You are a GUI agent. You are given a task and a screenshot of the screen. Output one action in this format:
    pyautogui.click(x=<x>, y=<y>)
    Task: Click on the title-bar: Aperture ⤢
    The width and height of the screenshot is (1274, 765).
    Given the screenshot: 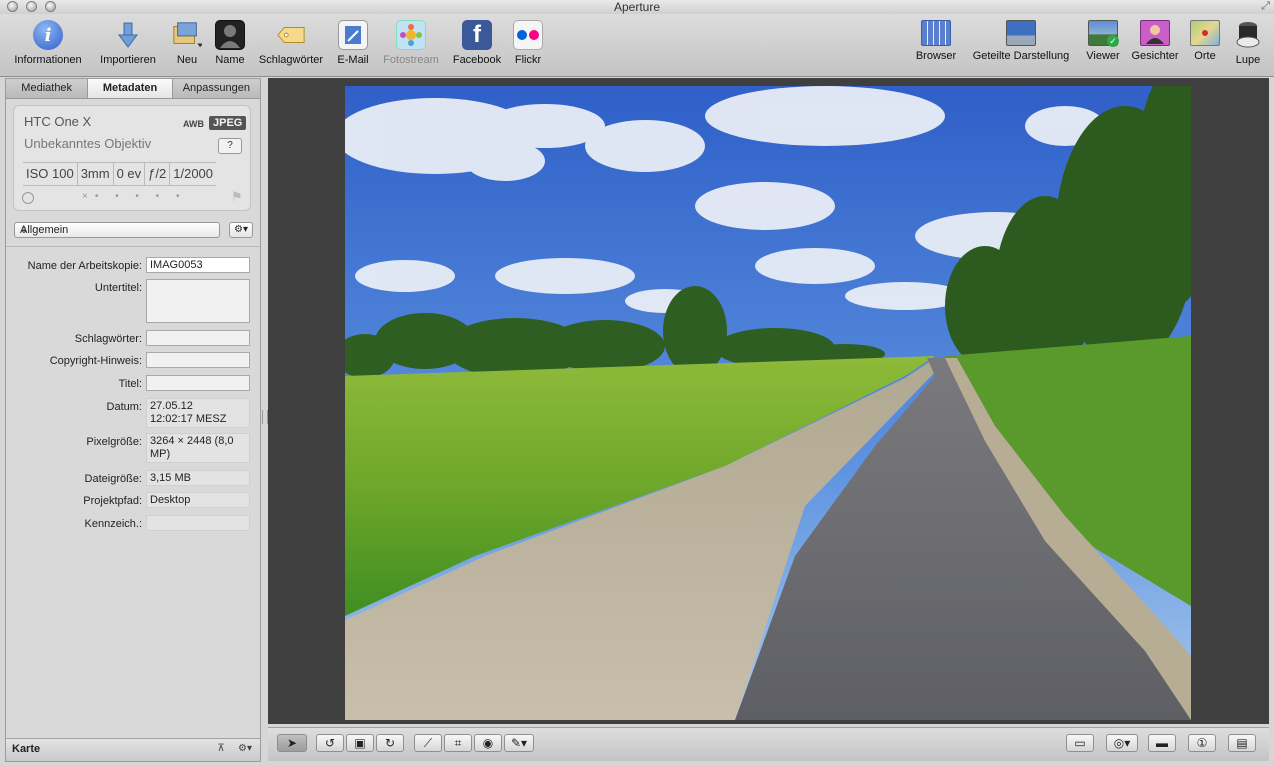 What is the action you would take?
    pyautogui.click(x=637, y=7)
    